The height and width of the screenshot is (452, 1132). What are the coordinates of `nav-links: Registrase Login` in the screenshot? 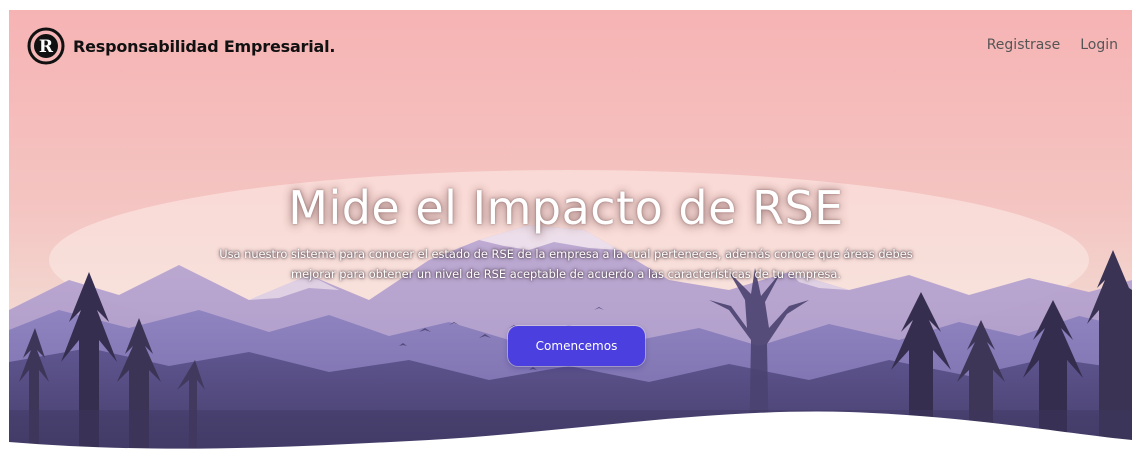 It's located at (1052, 45).